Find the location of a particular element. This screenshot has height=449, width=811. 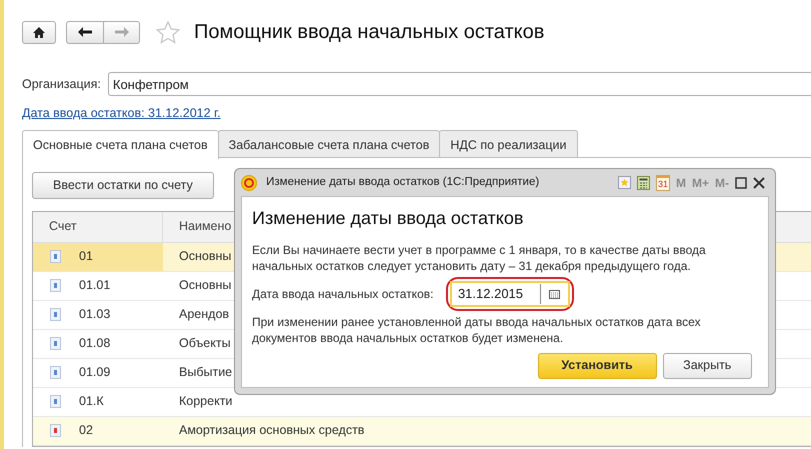

date-link: Дата ввода остатков: 31.12.2012 г. is located at coordinates (121, 113).